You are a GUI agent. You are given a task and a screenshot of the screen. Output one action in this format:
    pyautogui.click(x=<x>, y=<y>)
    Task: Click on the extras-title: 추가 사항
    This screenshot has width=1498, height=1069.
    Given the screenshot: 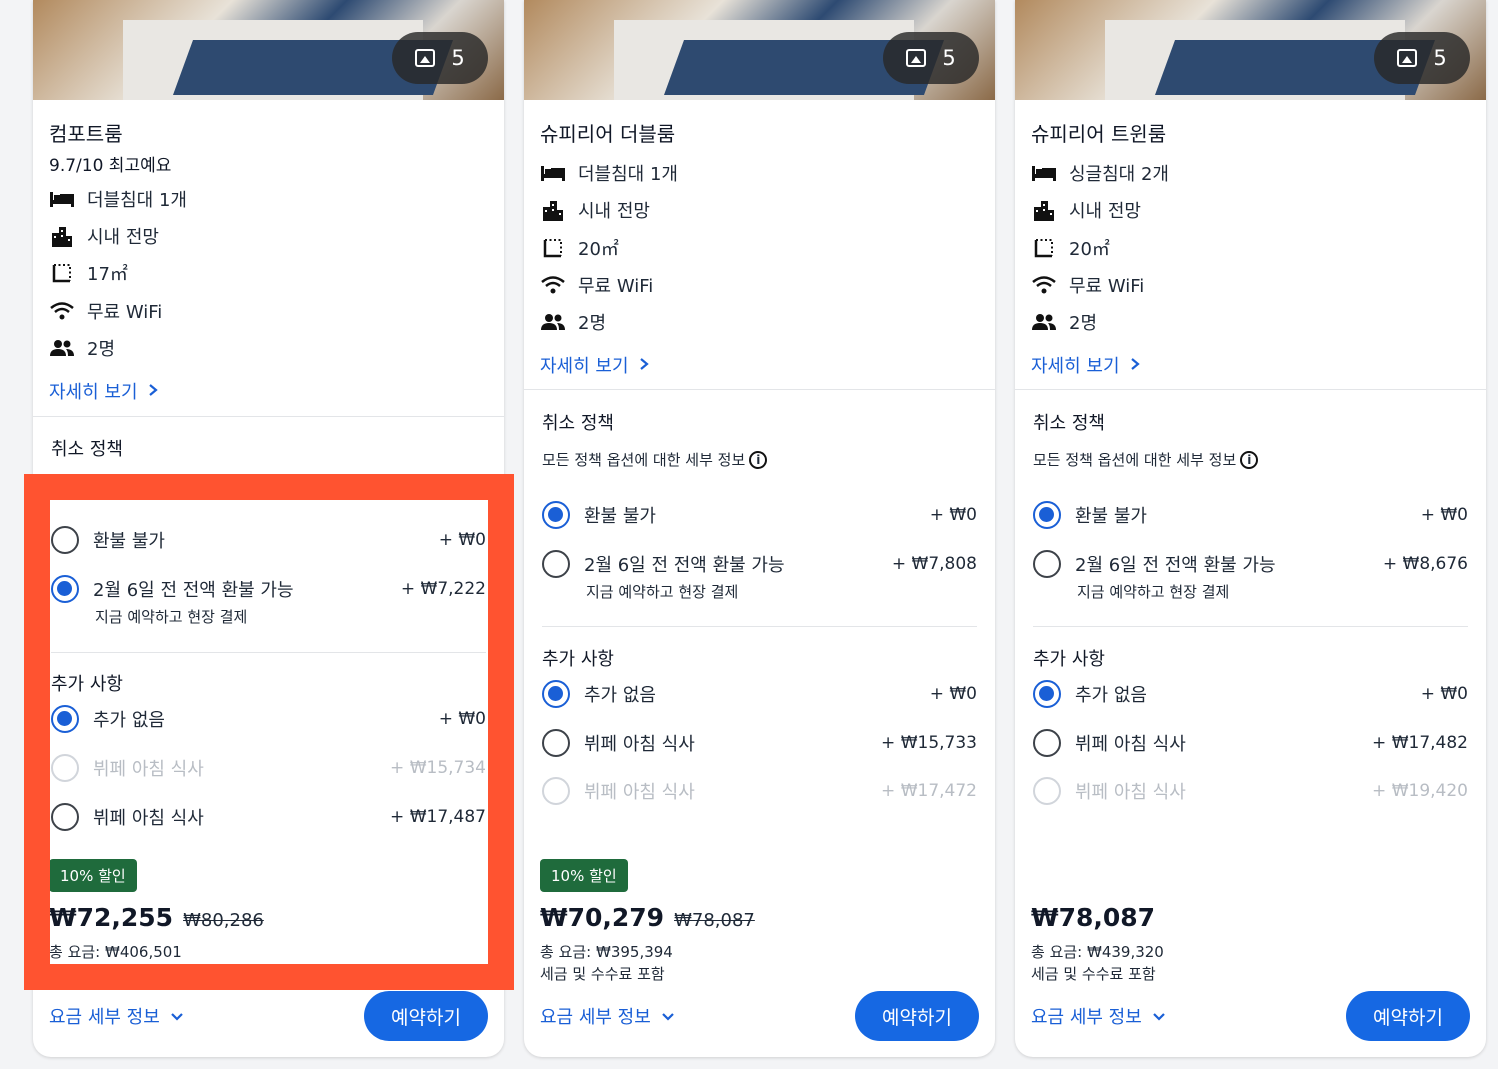 What is the action you would take?
    pyautogui.click(x=578, y=659)
    